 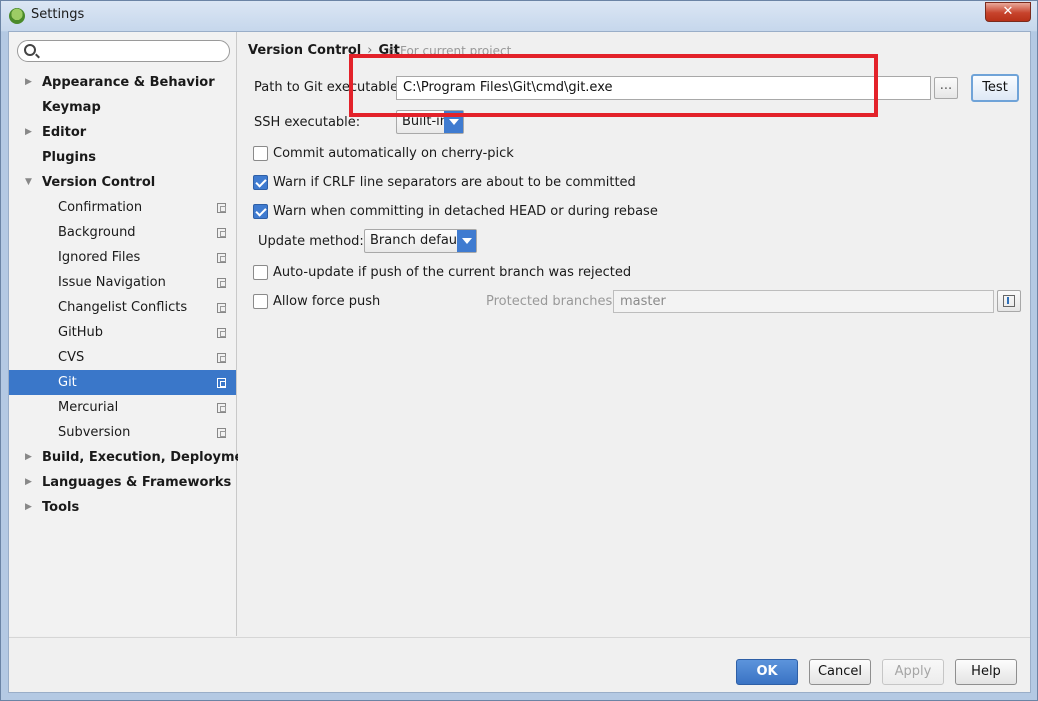 What do you see at coordinates (112, 282) in the screenshot?
I see `sidebar-item-label: Issue Navigation` at bounding box center [112, 282].